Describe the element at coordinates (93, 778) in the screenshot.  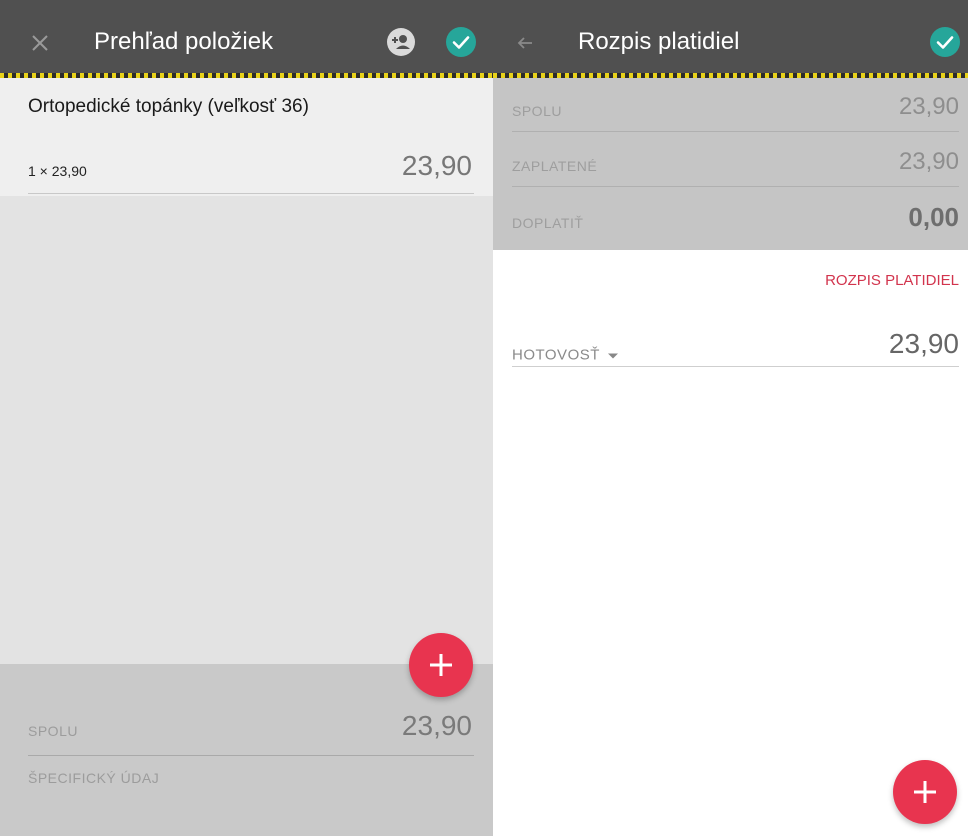
I see `specific-data-field: ŠPECIFICKÝ ÚDAJ` at that location.